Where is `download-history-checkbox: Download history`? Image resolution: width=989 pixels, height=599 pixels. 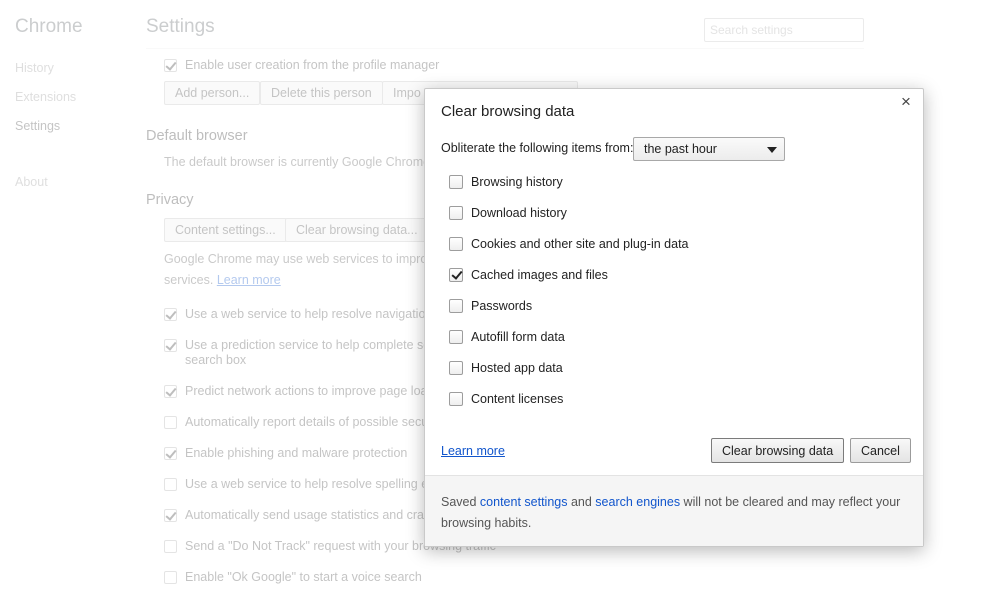 download-history-checkbox: Download history is located at coordinates (508, 213).